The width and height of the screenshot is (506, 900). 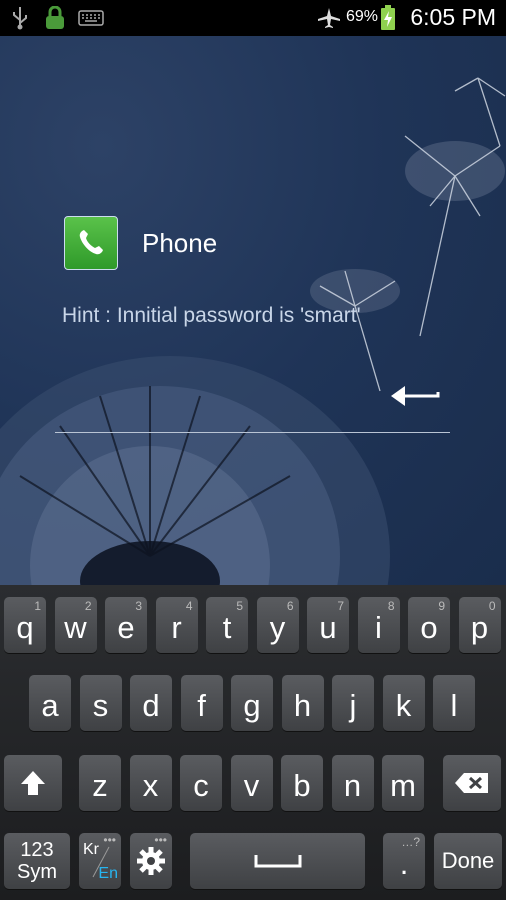 I want to click on key-c: c, so click(x=201, y=783).